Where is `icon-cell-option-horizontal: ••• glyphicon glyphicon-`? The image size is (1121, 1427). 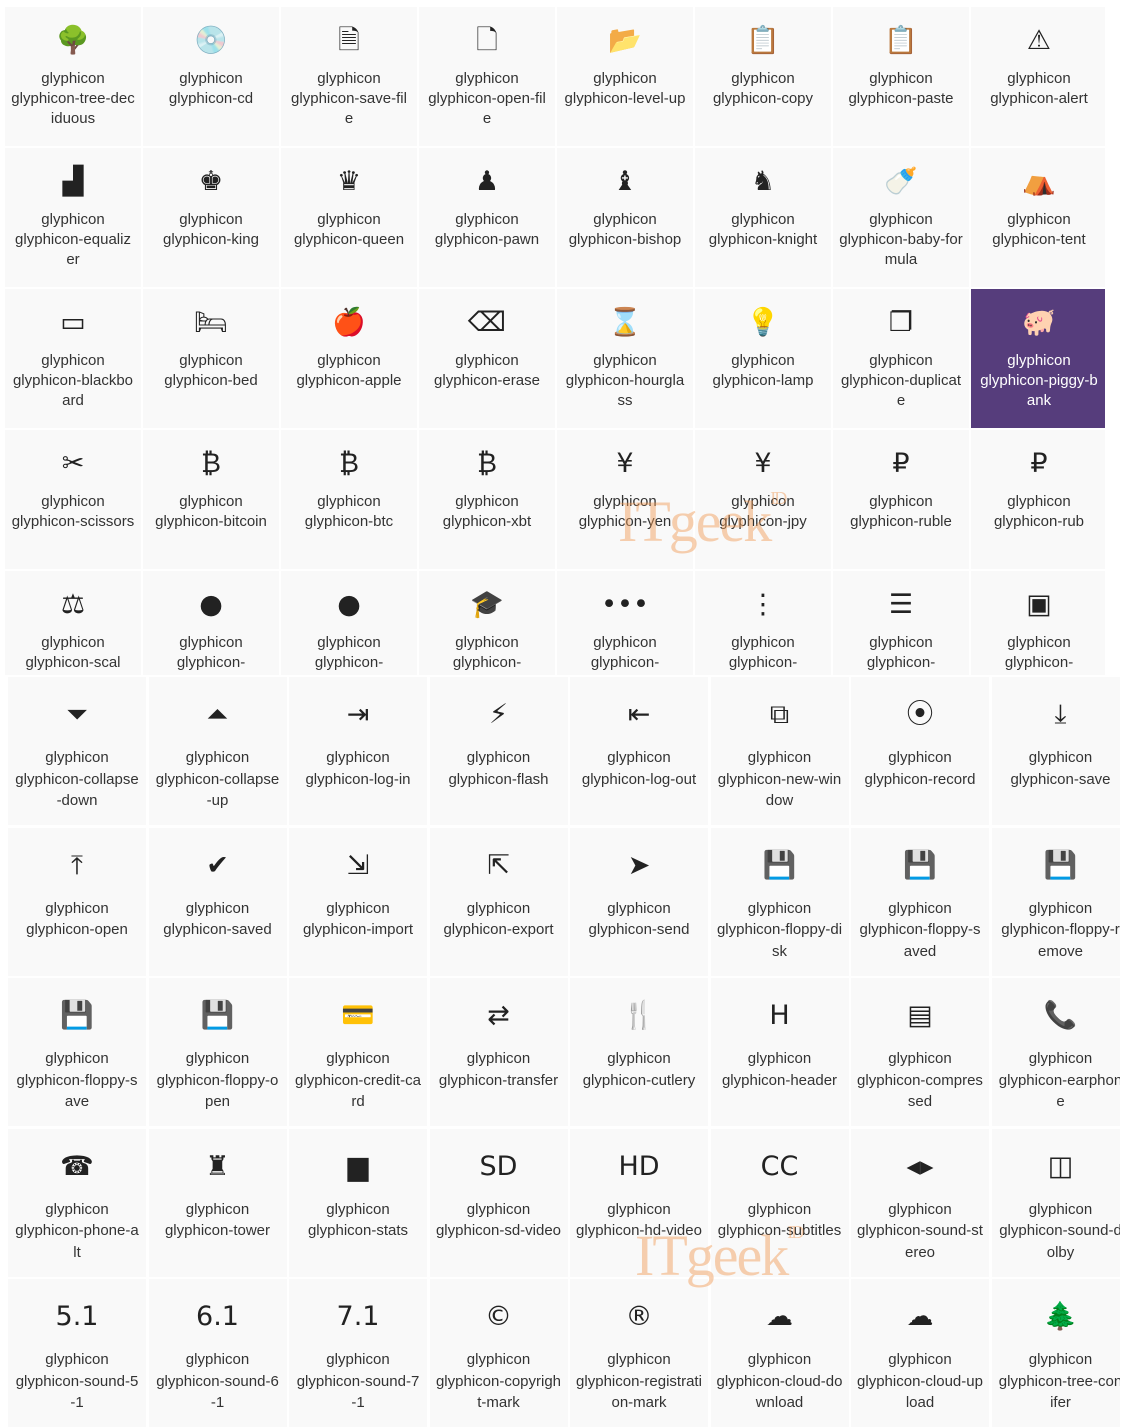
icon-cell-option-horizontal: ••• glyphicon glyphicon- is located at coordinates (625, 623).